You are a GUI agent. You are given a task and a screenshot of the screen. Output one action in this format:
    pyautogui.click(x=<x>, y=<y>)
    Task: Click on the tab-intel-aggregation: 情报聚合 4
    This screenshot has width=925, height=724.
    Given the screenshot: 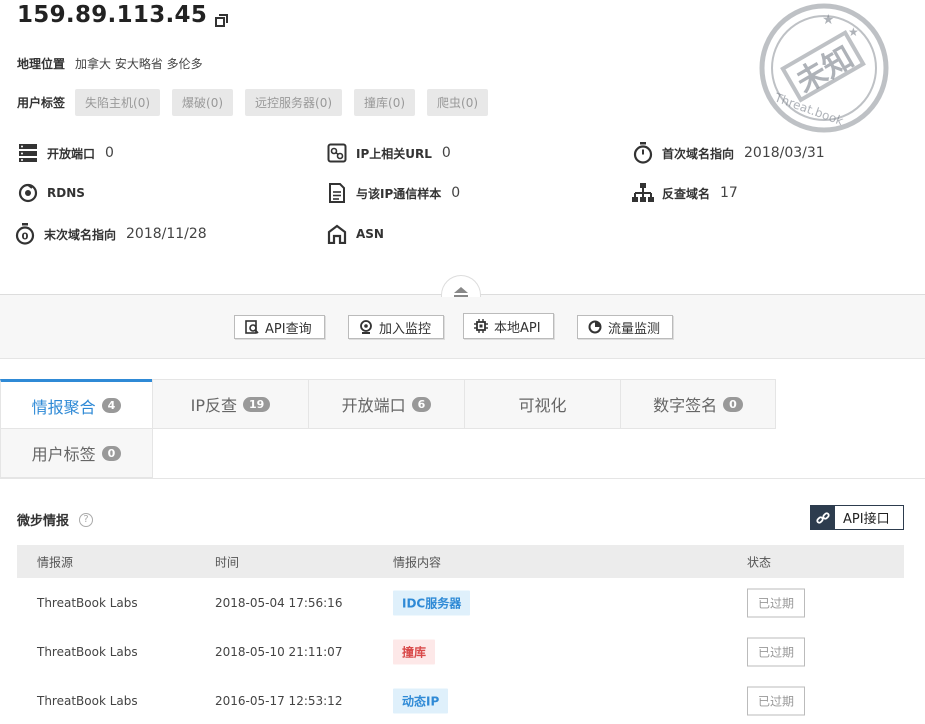 What is the action you would take?
    pyautogui.click(x=76, y=404)
    